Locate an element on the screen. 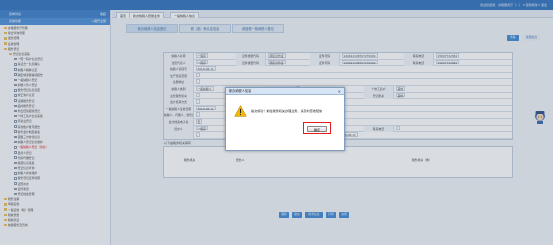 This screenshot has height=245, width=553. ok-button: 确定 is located at coordinates (317, 128).